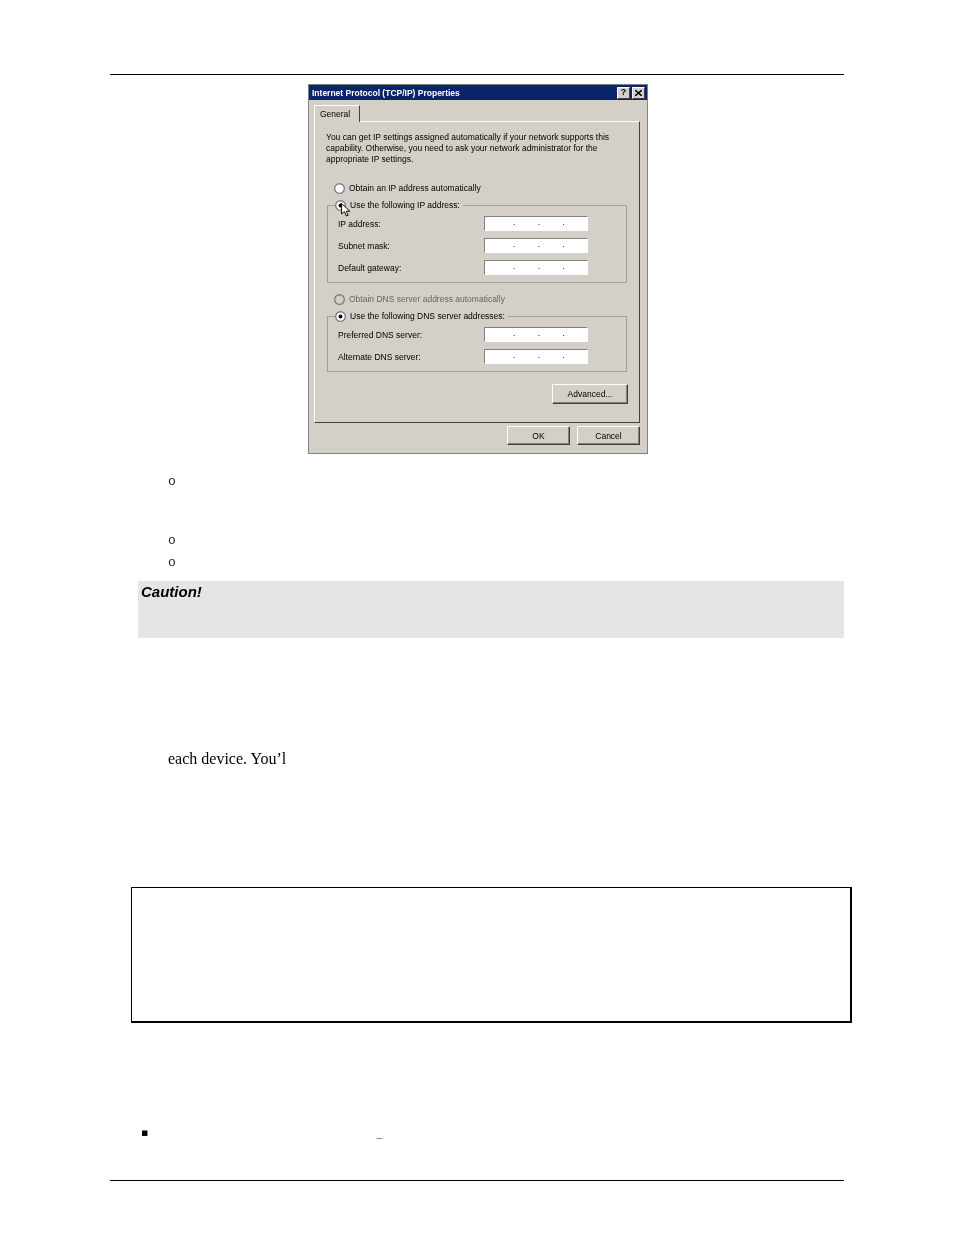  I want to click on radio-option: Use the following DNS server addresses:, so click(420, 316).